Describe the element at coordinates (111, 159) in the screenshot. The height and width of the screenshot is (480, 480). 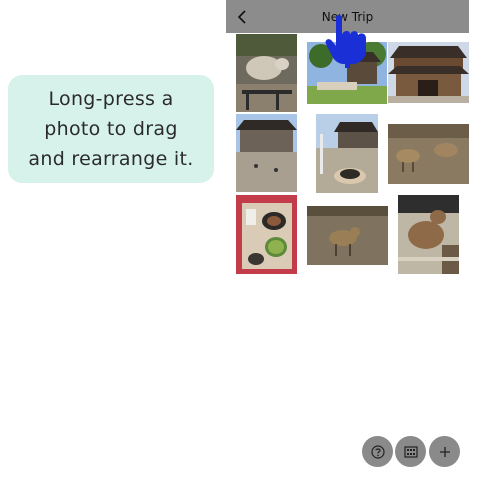
I see `hint-line-3: and rearrange it.` at that location.